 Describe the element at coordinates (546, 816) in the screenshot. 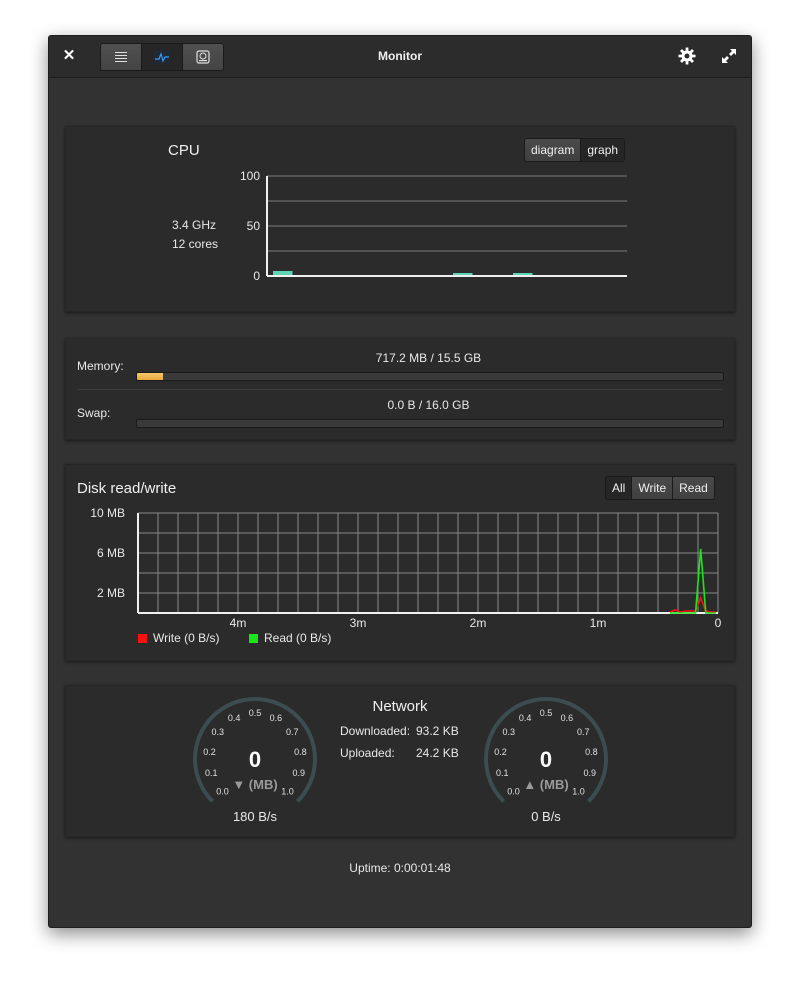

I see `upload-rate: 0 B/s` at that location.